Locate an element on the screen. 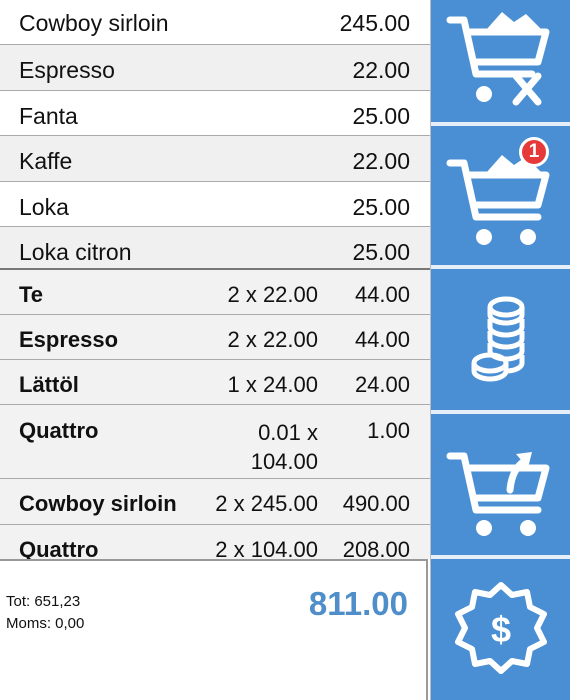 The image size is (570, 700). product-row: Kaffe 22.00 is located at coordinates (215, 159).